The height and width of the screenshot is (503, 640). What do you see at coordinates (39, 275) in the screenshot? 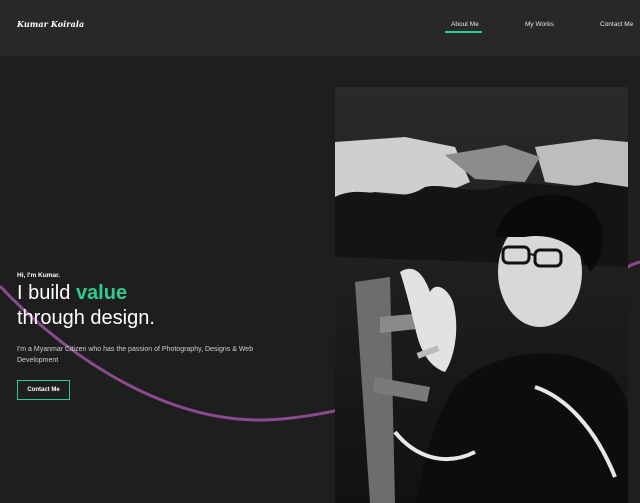
I see `hero-greeting: Hi, I'm Kumar.` at bounding box center [39, 275].